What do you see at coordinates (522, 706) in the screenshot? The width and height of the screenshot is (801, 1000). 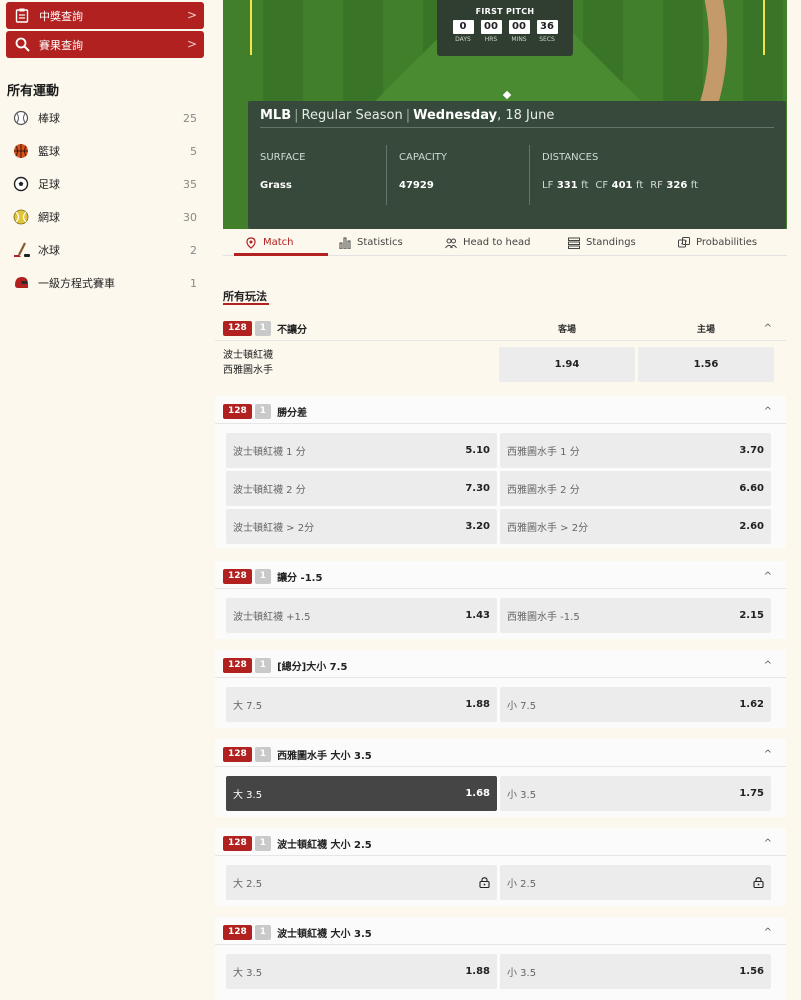 I see `odd-label: 小 7.5` at bounding box center [522, 706].